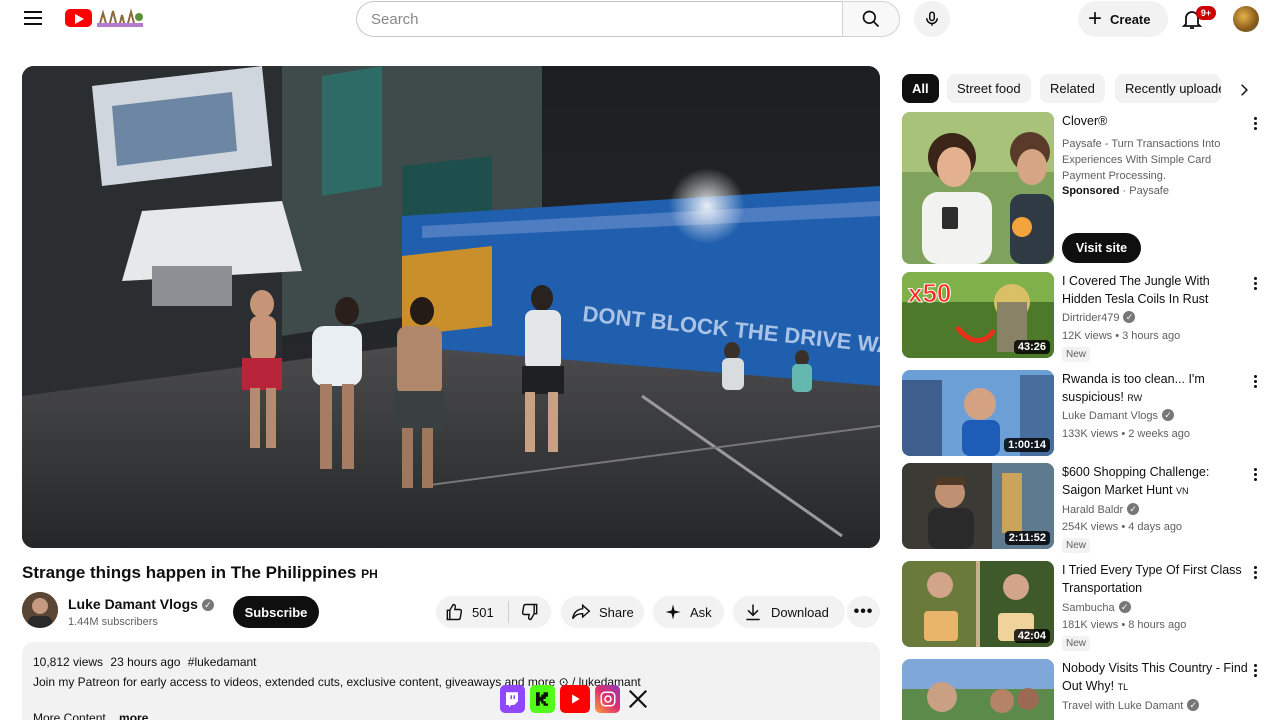 The height and width of the screenshot is (720, 1280). What do you see at coordinates (1123, 706) in the screenshot?
I see `rec-channel-text: Travel with Luke Damant` at bounding box center [1123, 706].